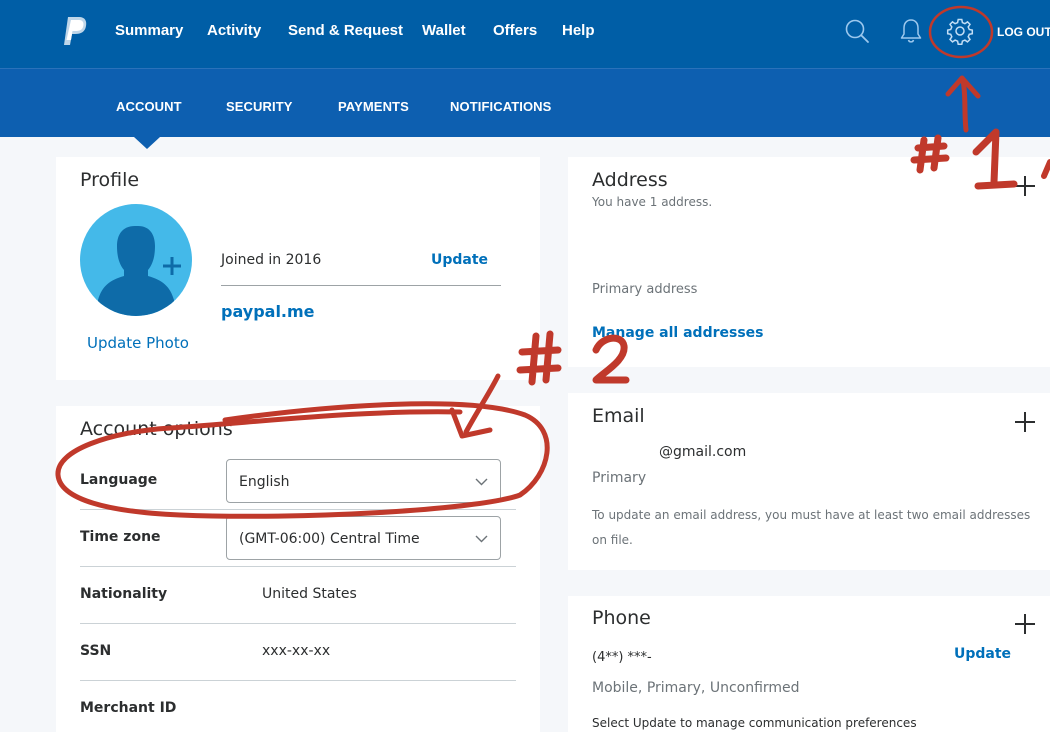 Image resolution: width=1050 pixels, height=732 pixels. I want to click on profile-divider, so click(361, 285).